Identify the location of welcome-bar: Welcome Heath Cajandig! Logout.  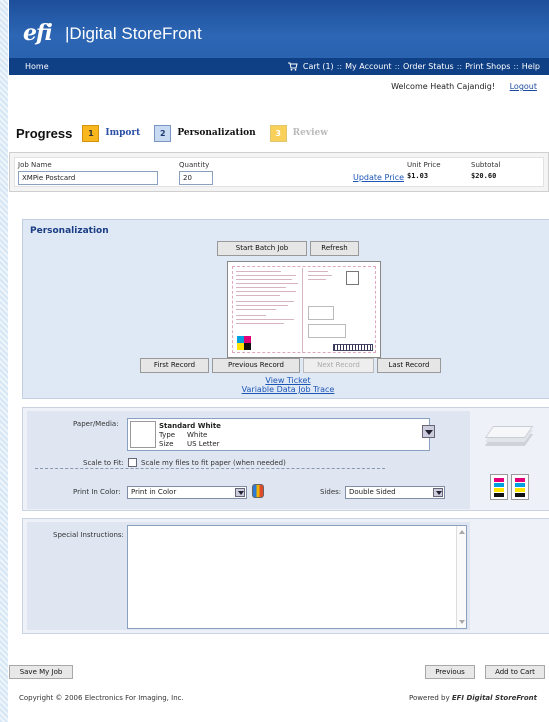
(464, 86).